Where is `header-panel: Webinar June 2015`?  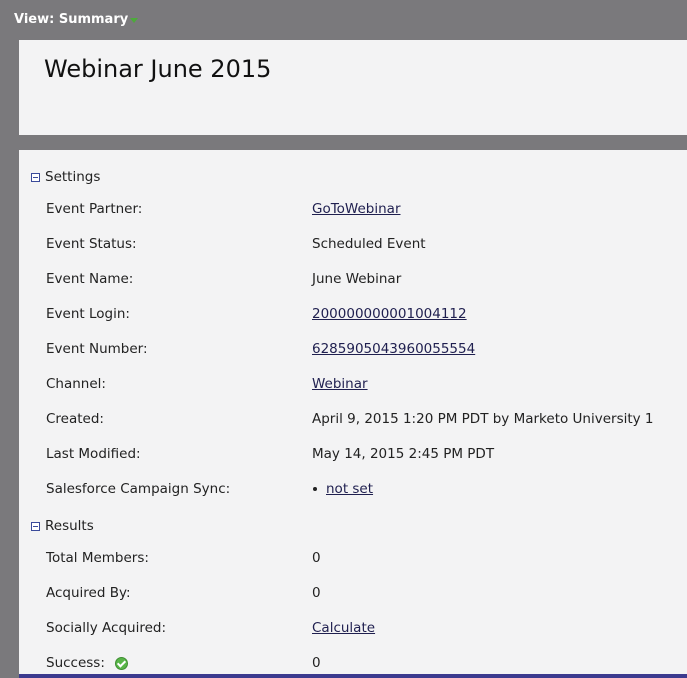
header-panel: Webinar June 2015 is located at coordinates (353, 87).